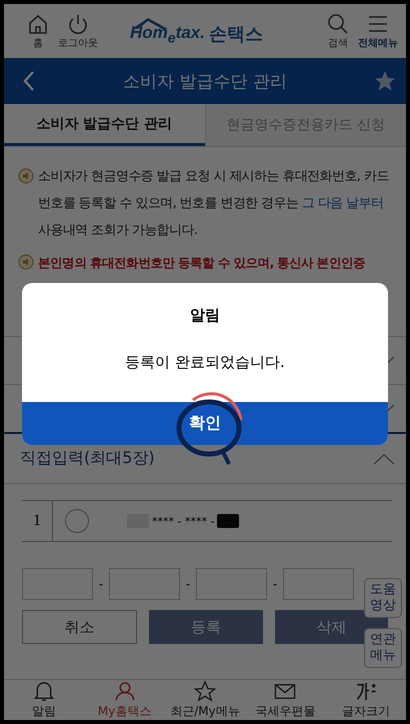  I want to click on notice-link: 그 다음 날부터, so click(343, 203).